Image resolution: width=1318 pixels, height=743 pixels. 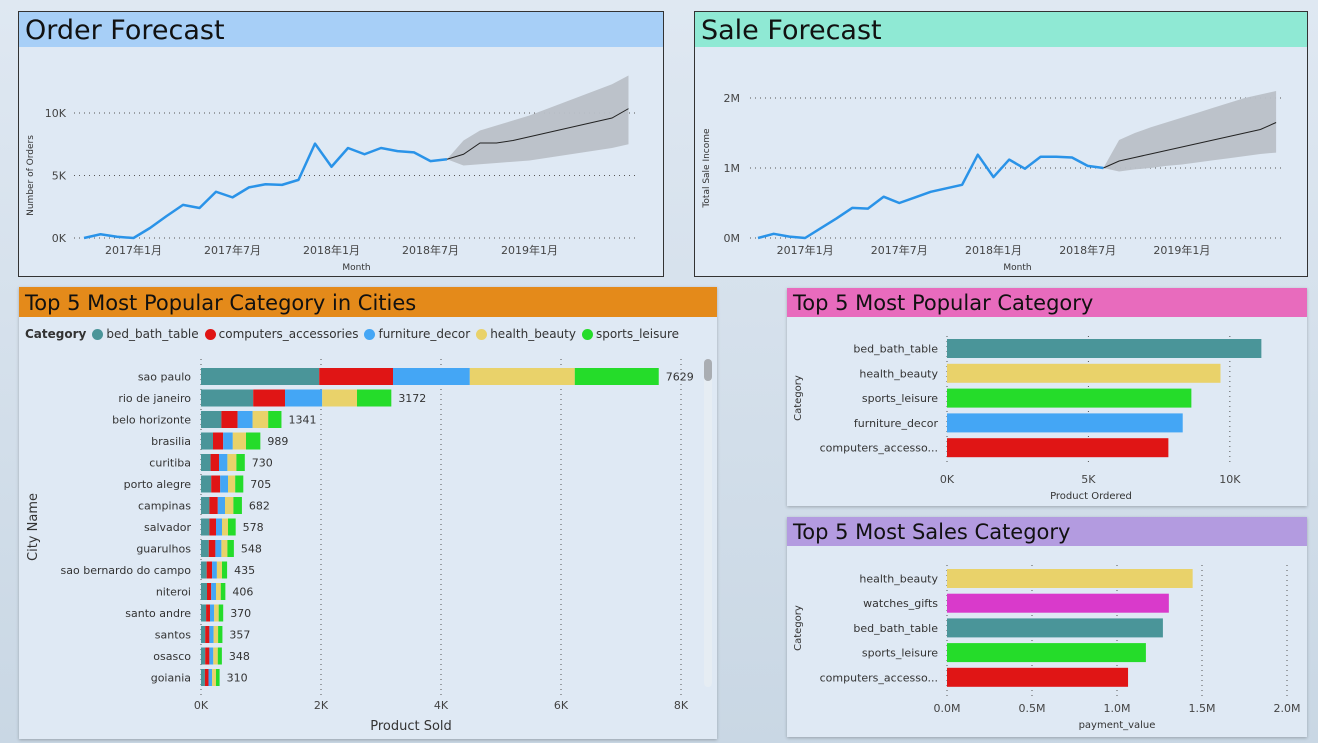 What do you see at coordinates (240, 613) in the screenshot?
I see `data-label: 370` at bounding box center [240, 613].